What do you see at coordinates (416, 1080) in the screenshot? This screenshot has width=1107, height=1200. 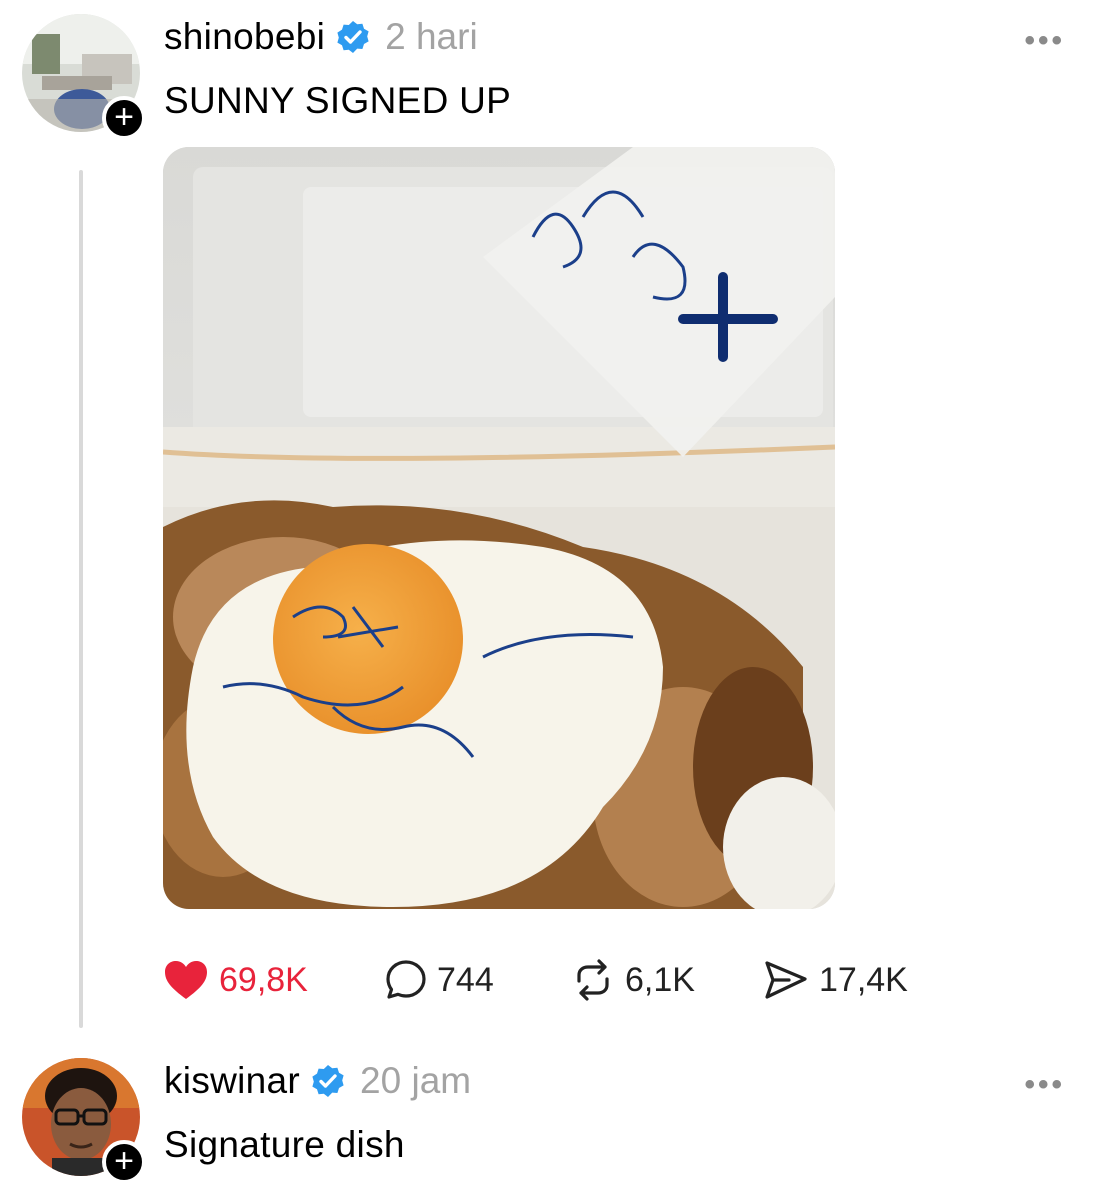 I see `post-time: 20 jam` at bounding box center [416, 1080].